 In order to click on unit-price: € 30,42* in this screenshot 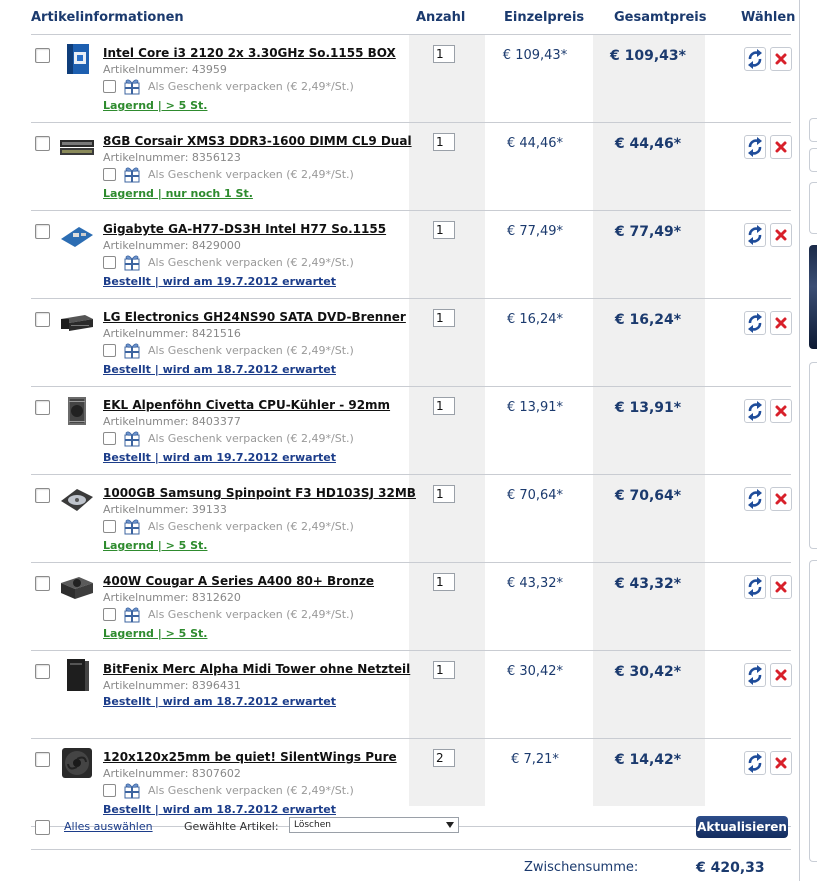, I will do `click(535, 671)`.